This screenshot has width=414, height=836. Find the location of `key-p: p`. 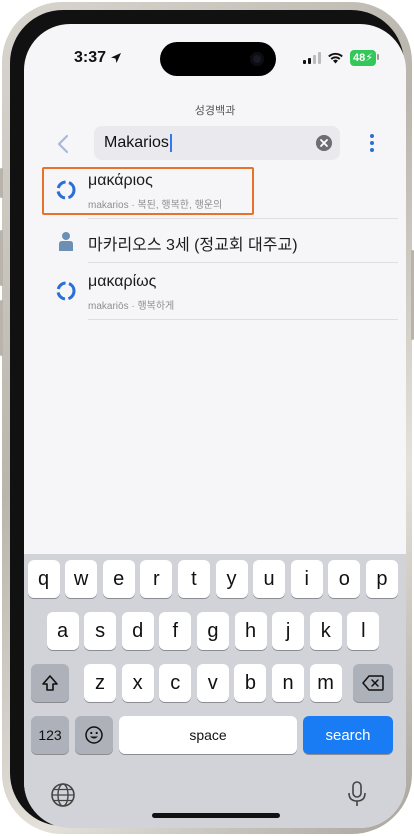

key-p: p is located at coordinates (381, 579).